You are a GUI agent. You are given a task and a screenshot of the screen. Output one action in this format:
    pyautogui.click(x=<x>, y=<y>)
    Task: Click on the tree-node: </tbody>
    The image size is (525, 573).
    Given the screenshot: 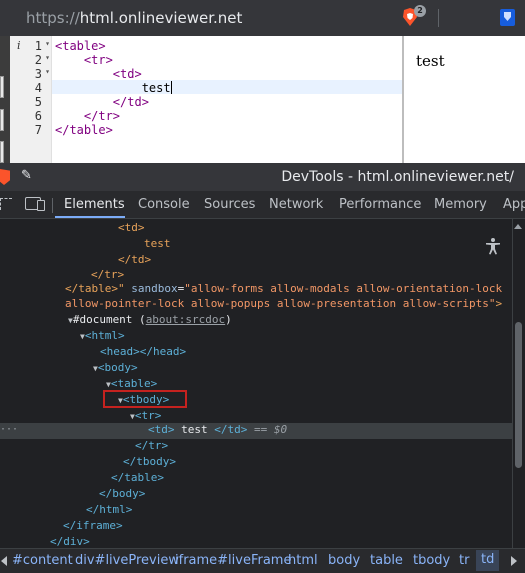 What is the action you would take?
    pyautogui.click(x=256, y=463)
    